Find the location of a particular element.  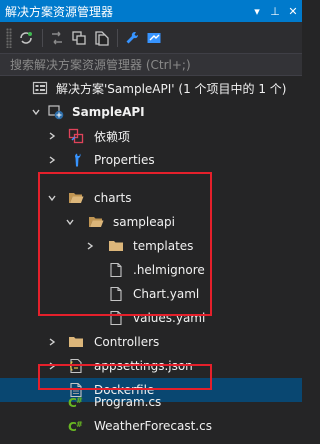

toolbar is located at coordinates (151, 38).